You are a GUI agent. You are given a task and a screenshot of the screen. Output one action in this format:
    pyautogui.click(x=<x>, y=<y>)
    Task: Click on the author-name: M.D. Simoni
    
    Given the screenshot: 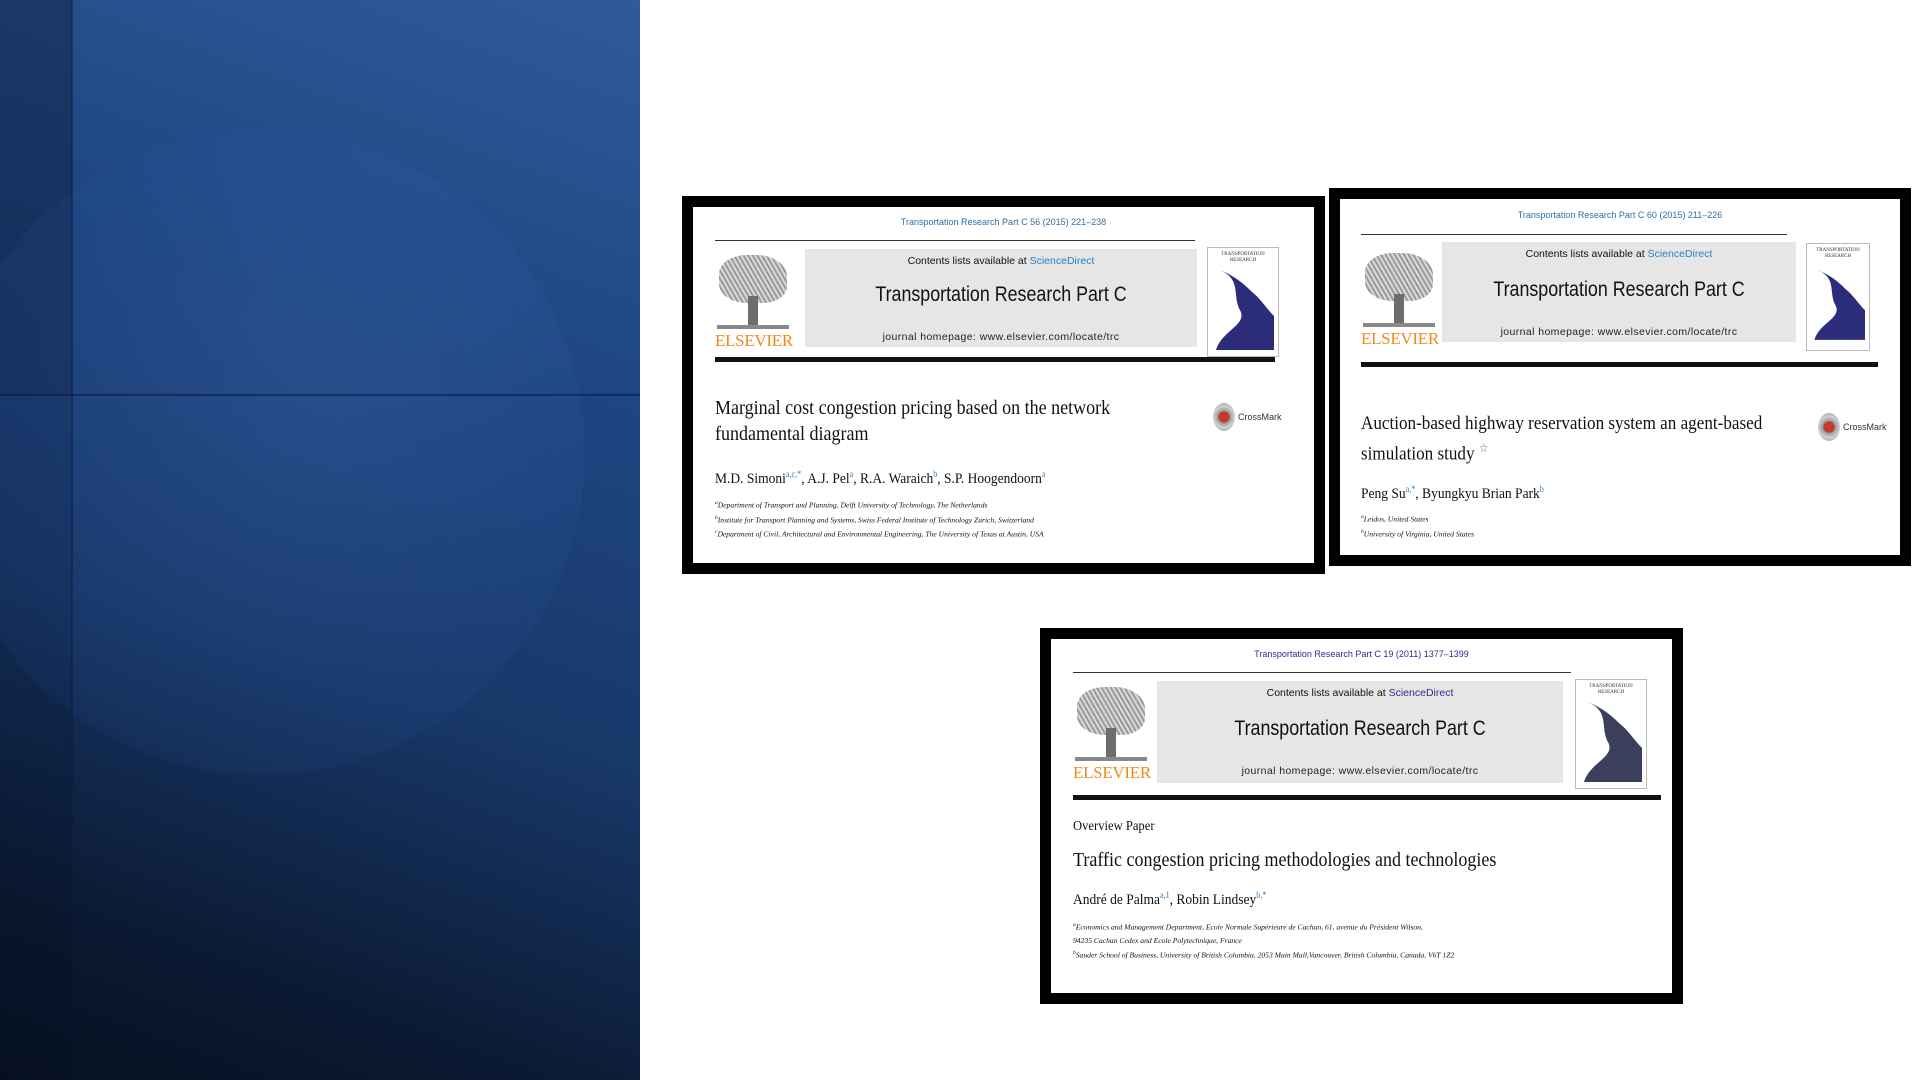 What is the action you would take?
    pyautogui.click(x=750, y=479)
    